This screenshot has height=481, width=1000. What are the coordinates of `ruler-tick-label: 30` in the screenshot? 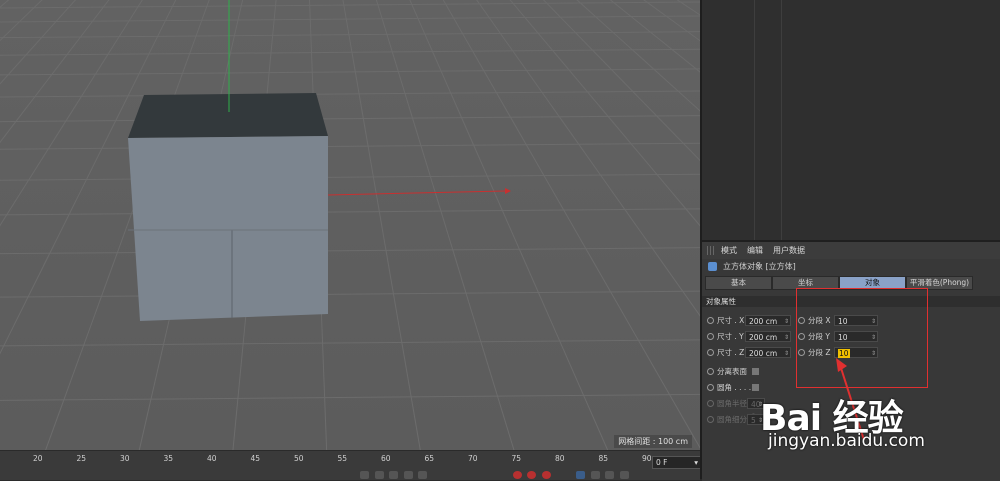 It's located at (125, 458).